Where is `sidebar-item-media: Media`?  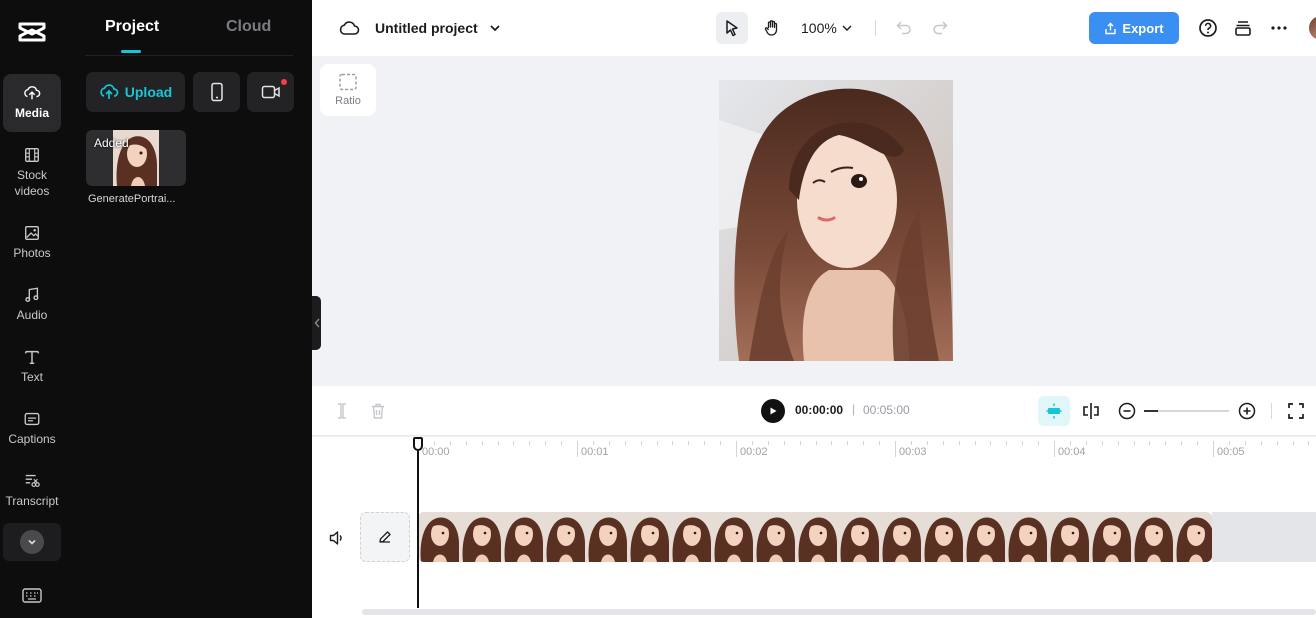
sidebar-item-media: Media is located at coordinates (32, 103).